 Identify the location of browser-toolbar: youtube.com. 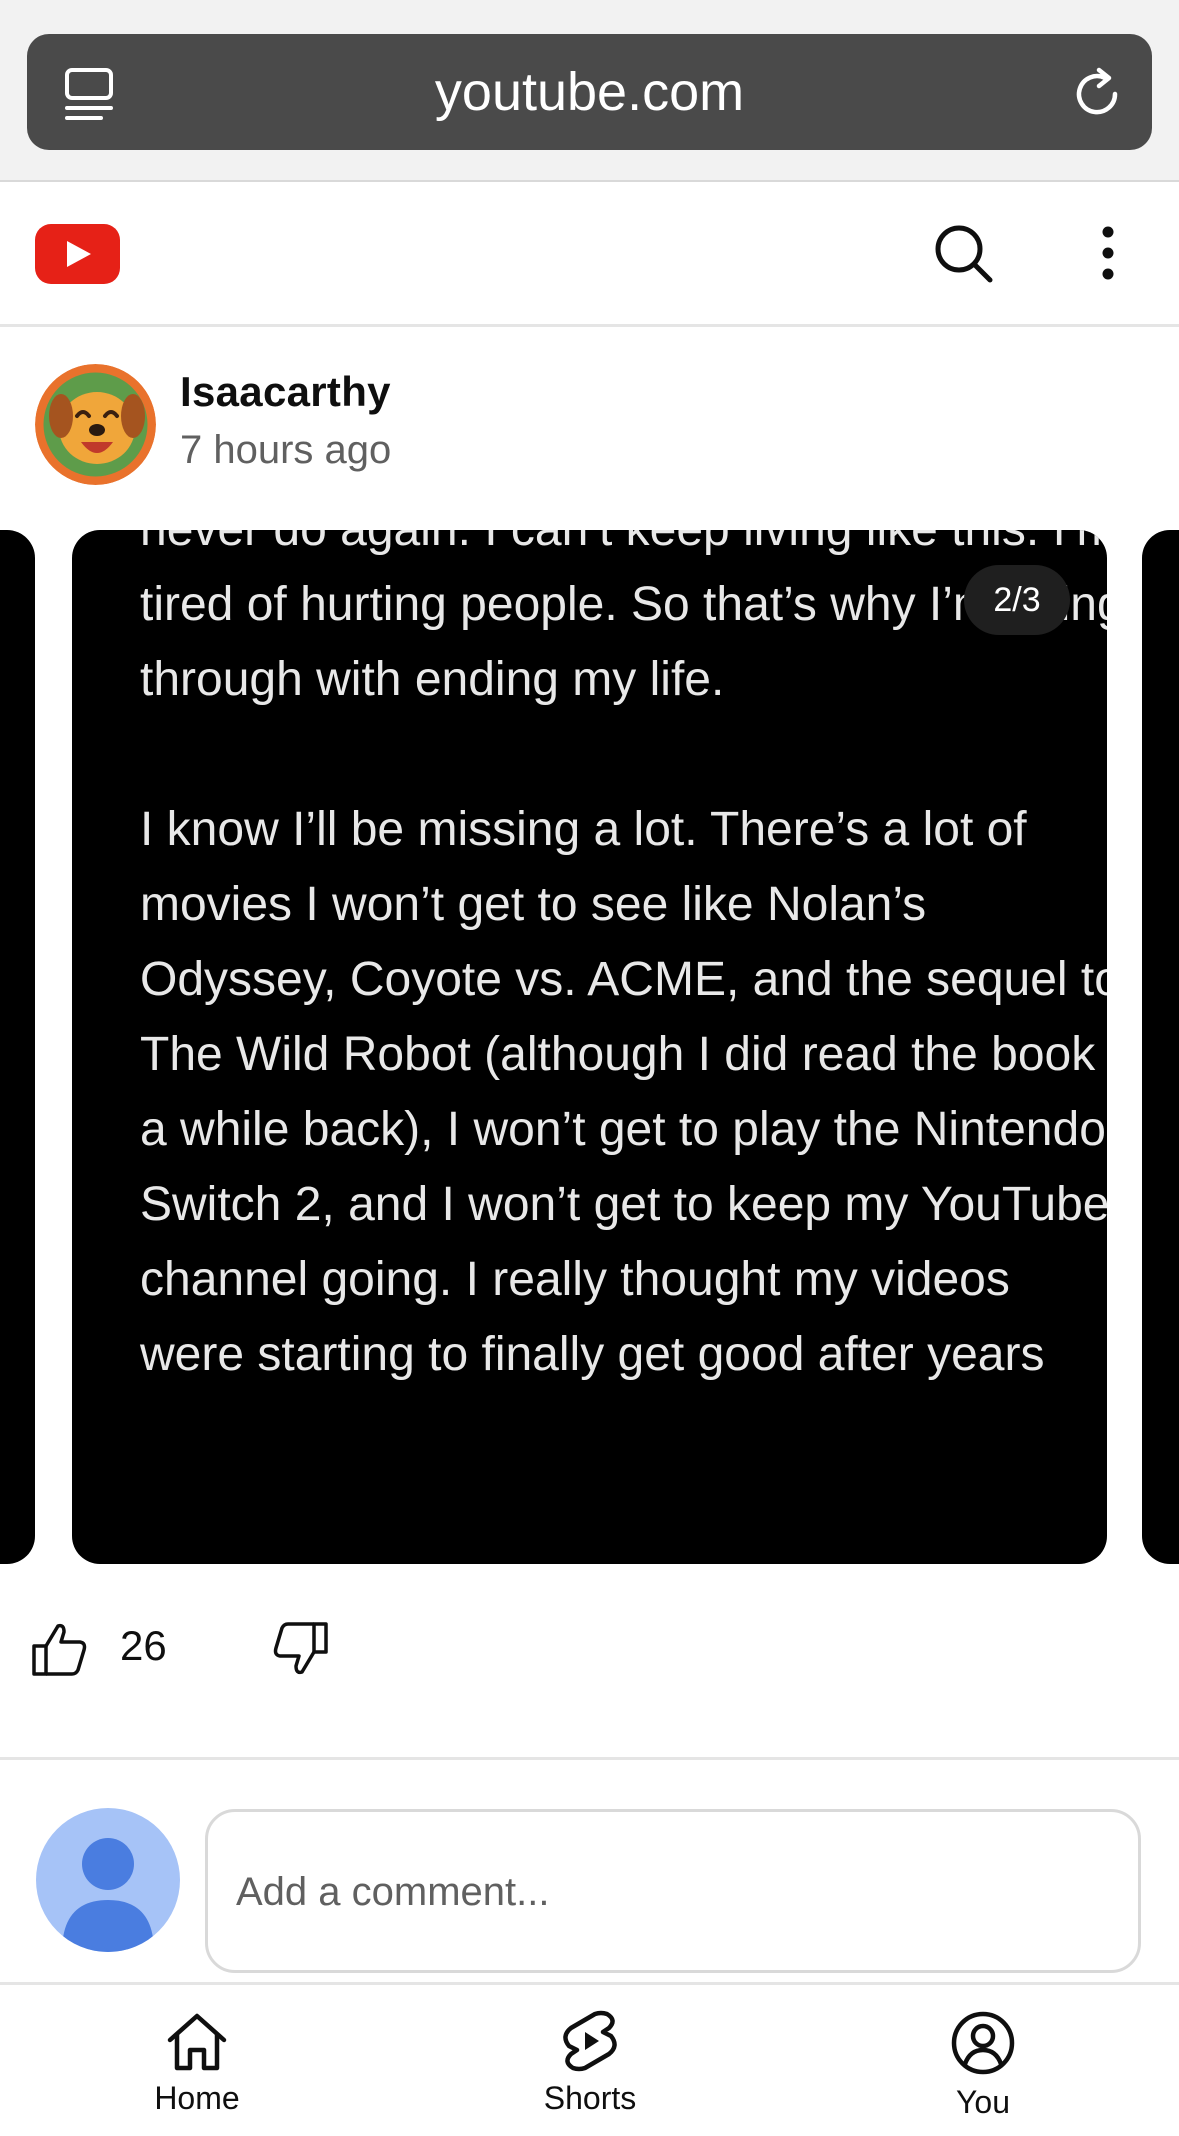
(589, 91).